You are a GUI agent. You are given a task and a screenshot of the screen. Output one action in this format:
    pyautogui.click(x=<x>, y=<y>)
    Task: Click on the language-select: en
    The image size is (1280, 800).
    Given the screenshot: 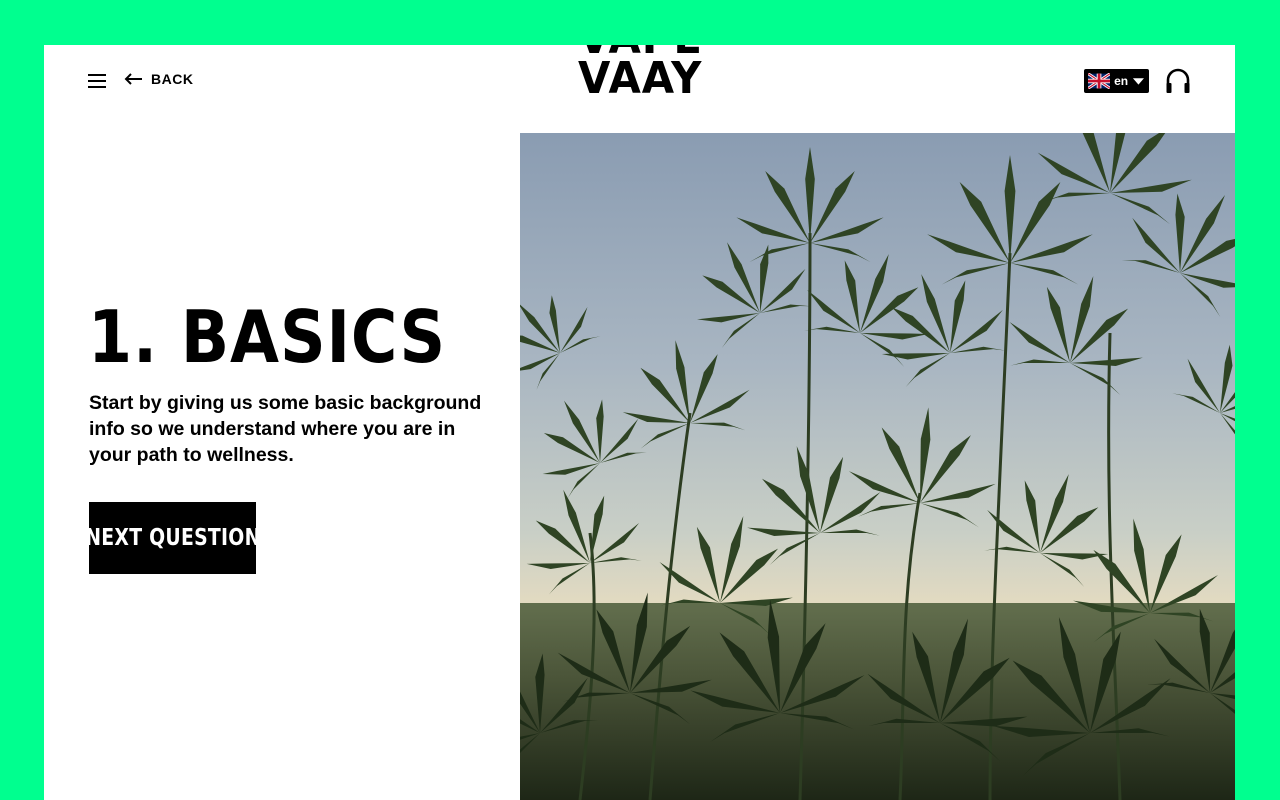 What is the action you would take?
    pyautogui.click(x=1116, y=81)
    